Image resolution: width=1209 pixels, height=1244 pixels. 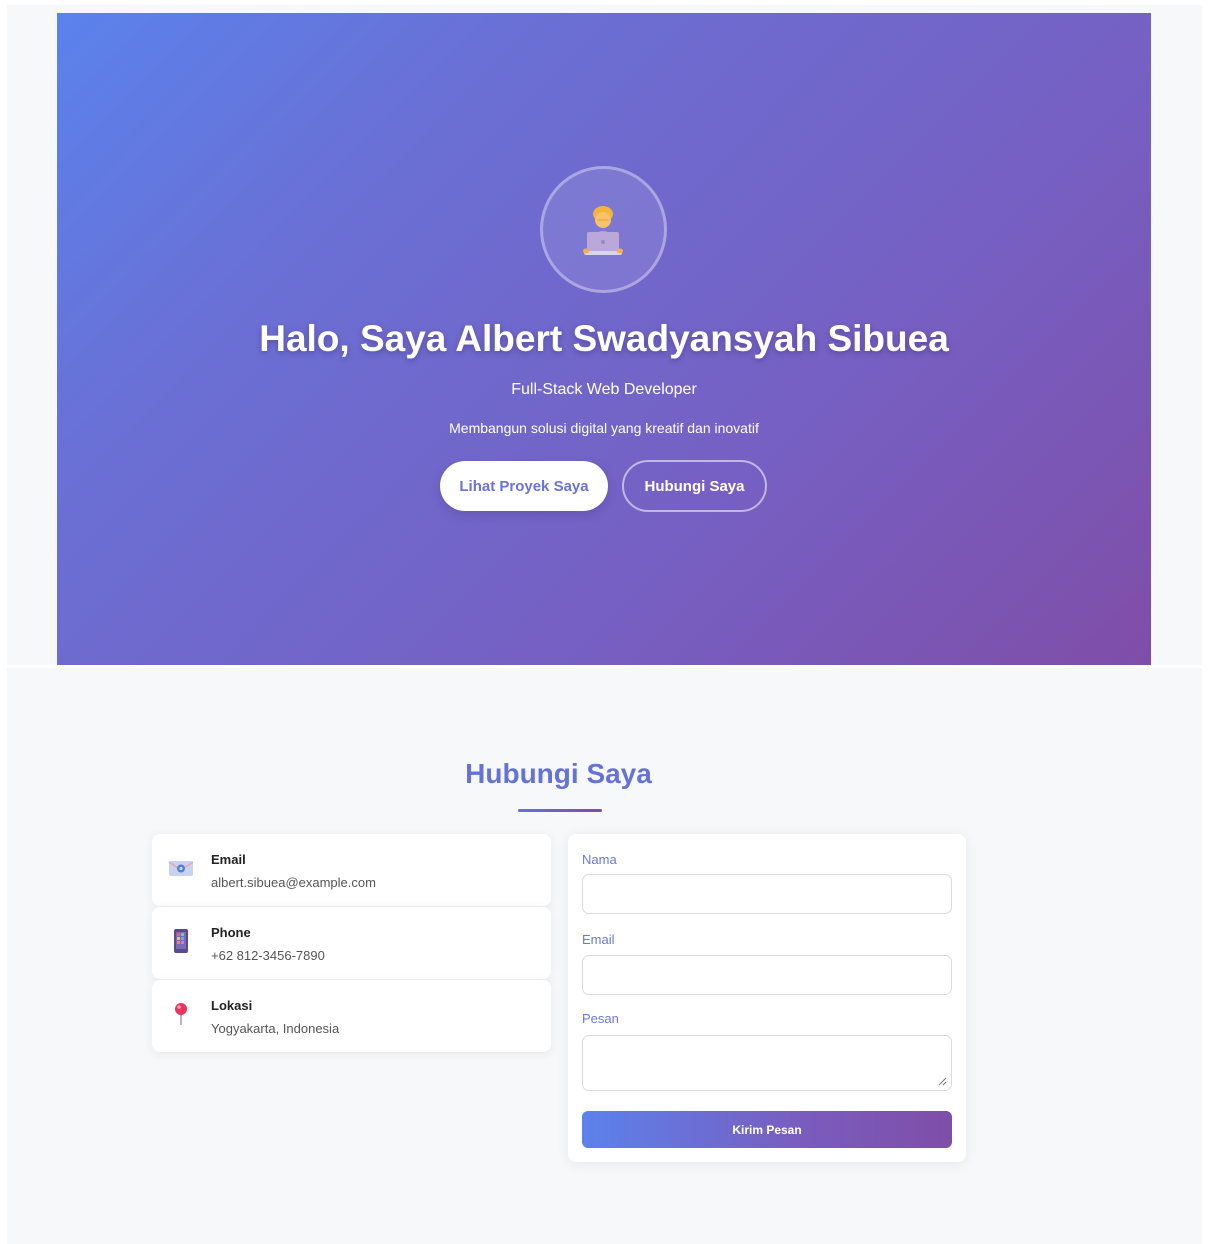 What do you see at coordinates (232, 1005) in the screenshot?
I see `contact-info-label: Lokasi` at bounding box center [232, 1005].